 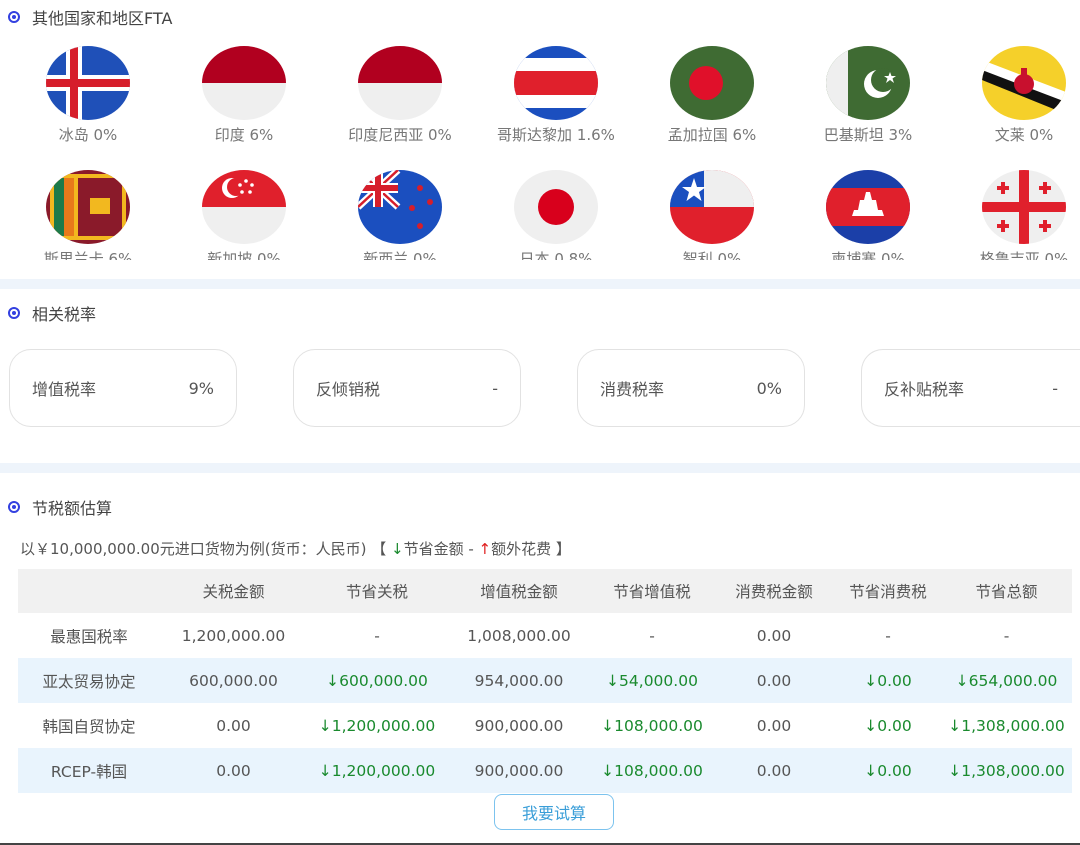 What do you see at coordinates (519, 635) in the screenshot?
I see `cell-value: 1,008,000.00` at bounding box center [519, 635].